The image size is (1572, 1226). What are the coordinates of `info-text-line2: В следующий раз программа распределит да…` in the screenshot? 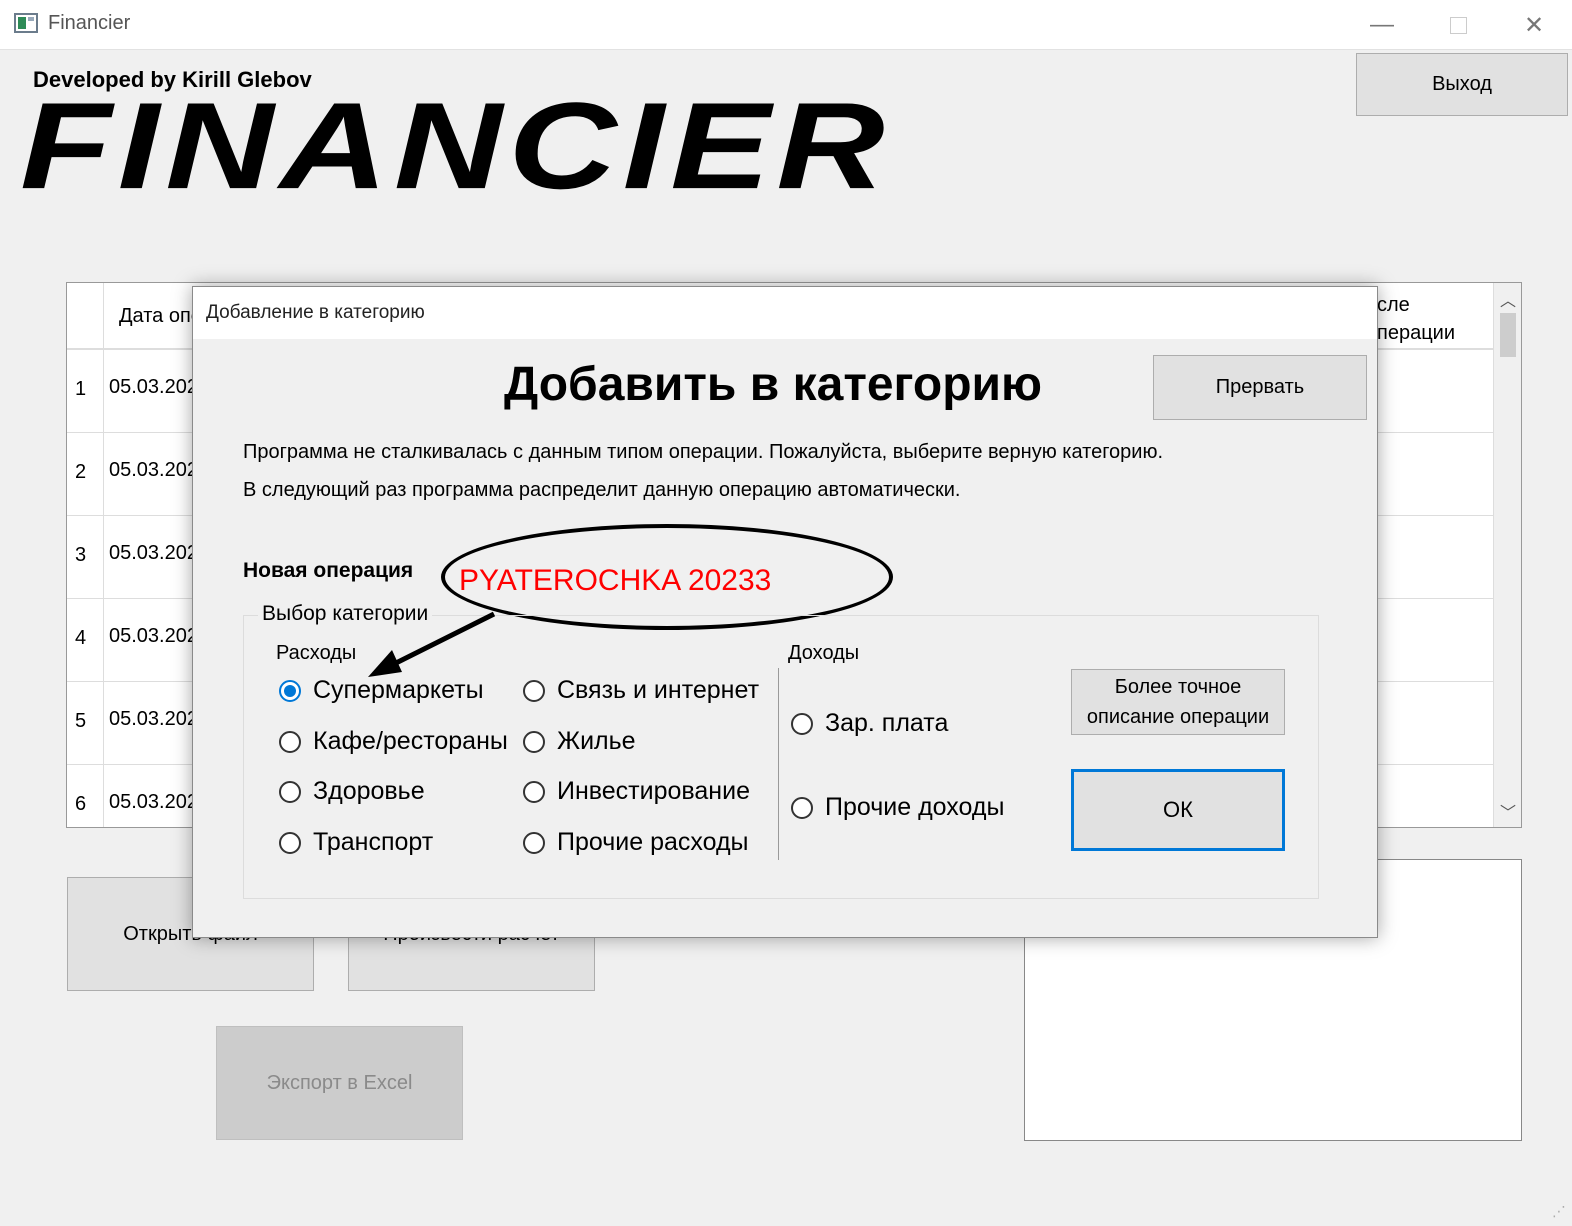 It's located at (602, 490).